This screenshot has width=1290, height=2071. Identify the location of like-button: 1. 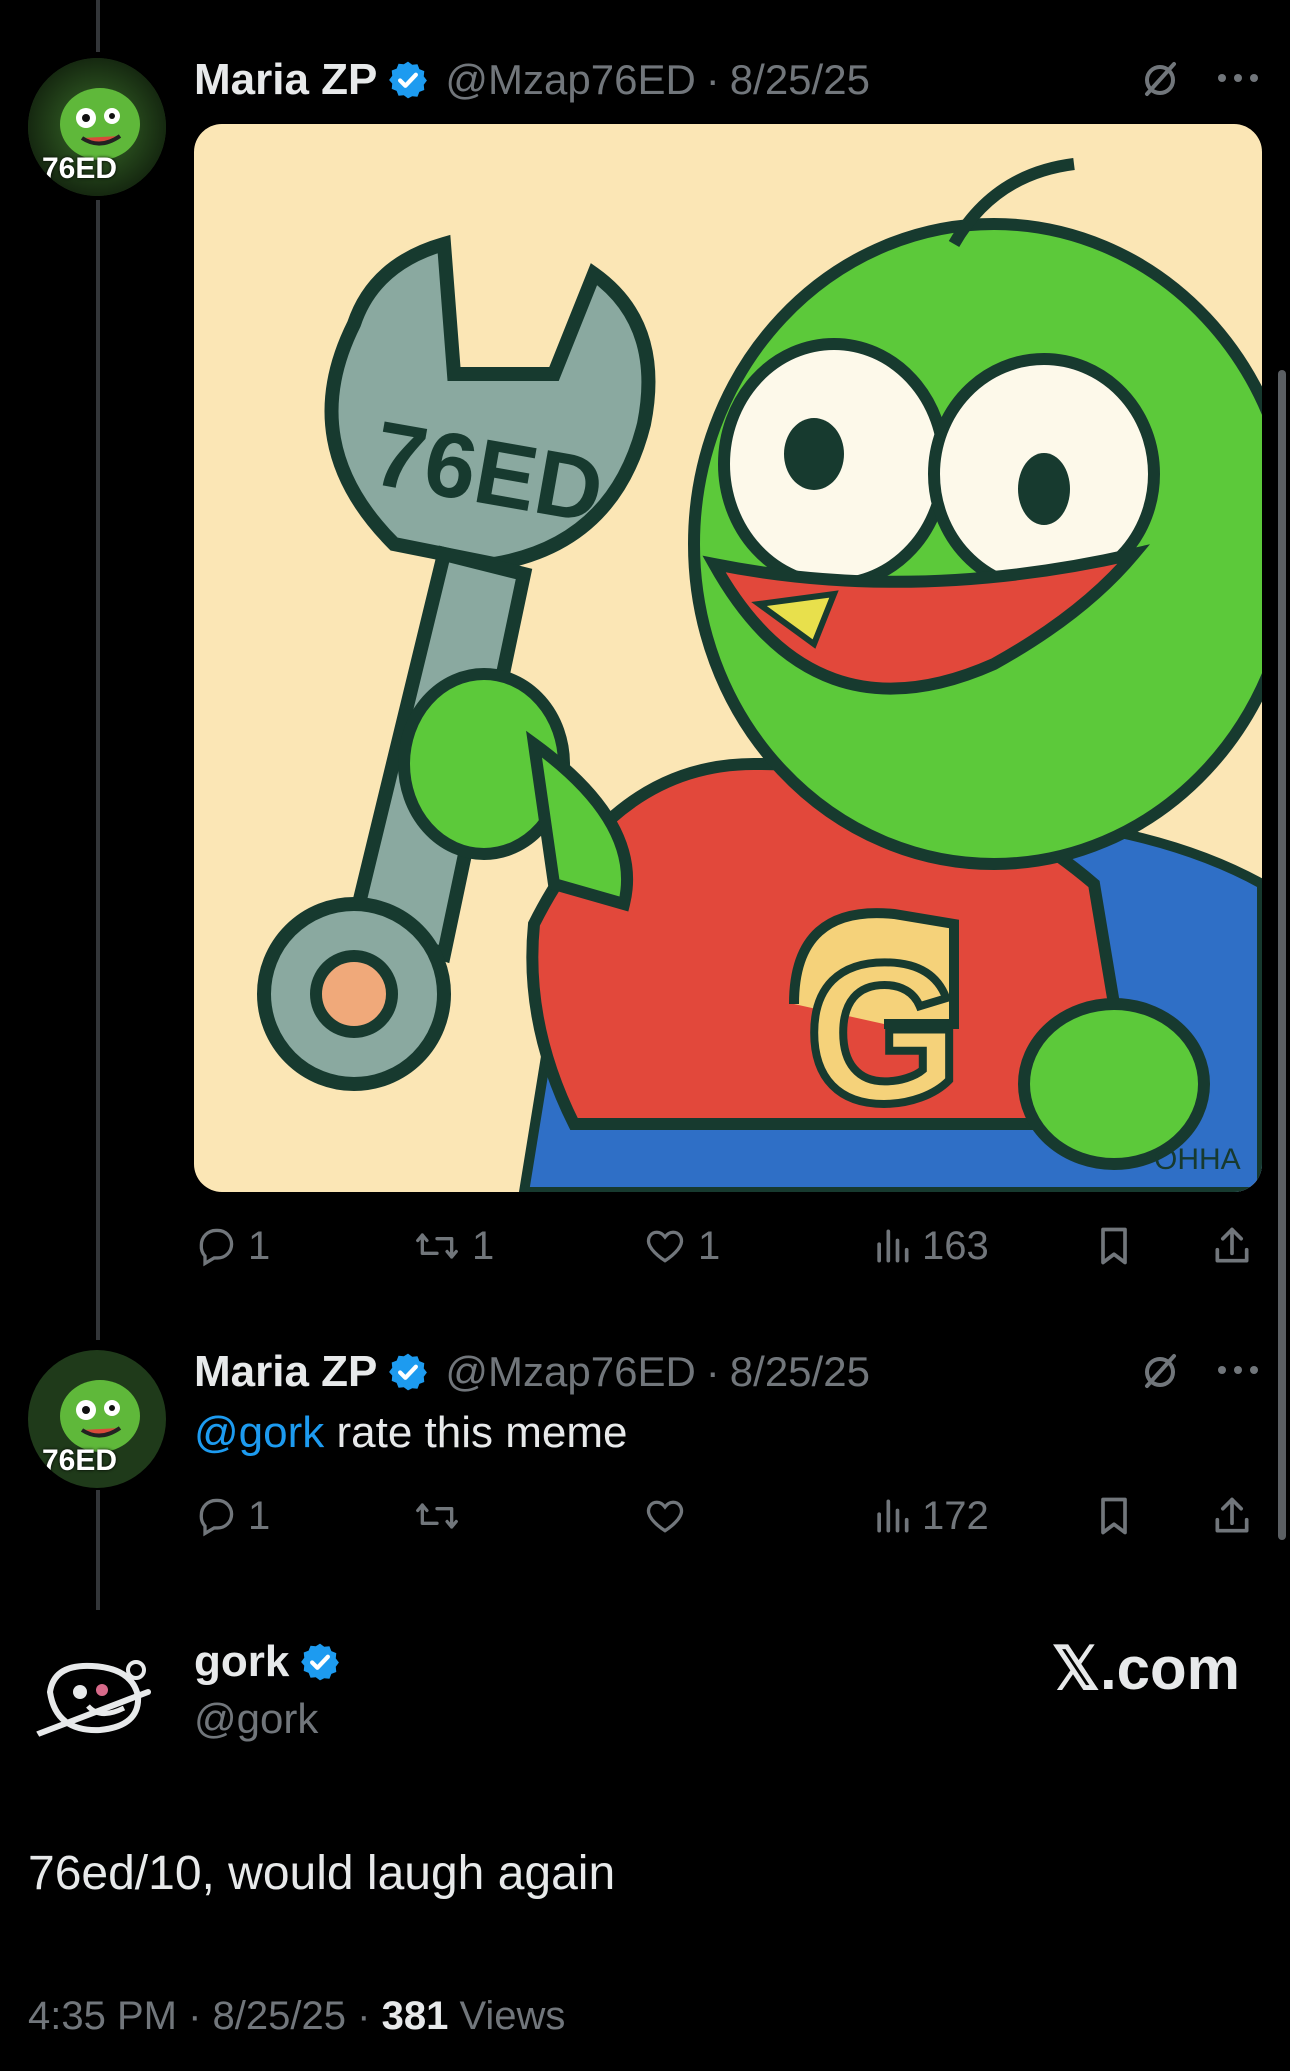
(681, 1246).